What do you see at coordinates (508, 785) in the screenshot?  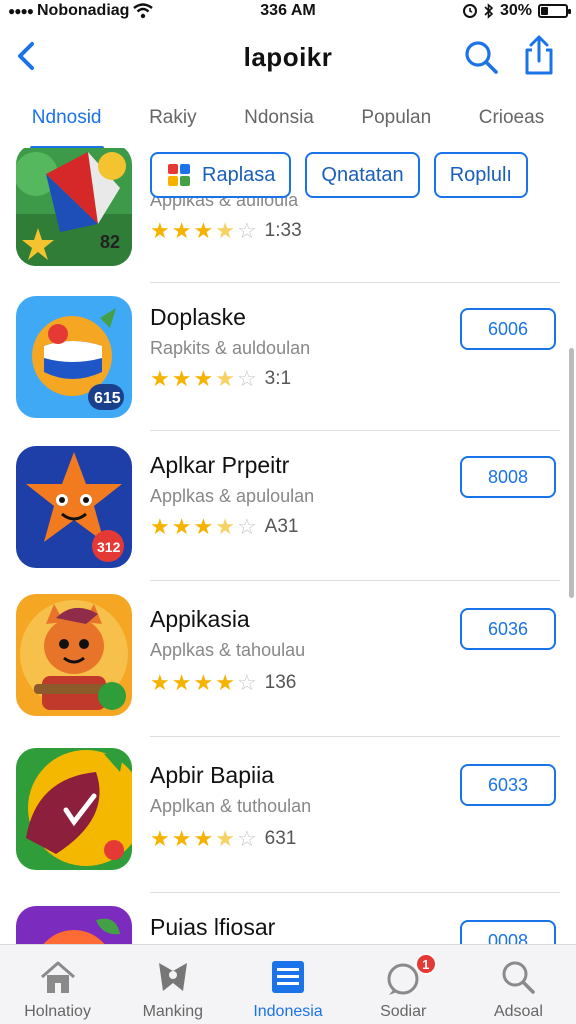 I see `get-button: 6033` at bounding box center [508, 785].